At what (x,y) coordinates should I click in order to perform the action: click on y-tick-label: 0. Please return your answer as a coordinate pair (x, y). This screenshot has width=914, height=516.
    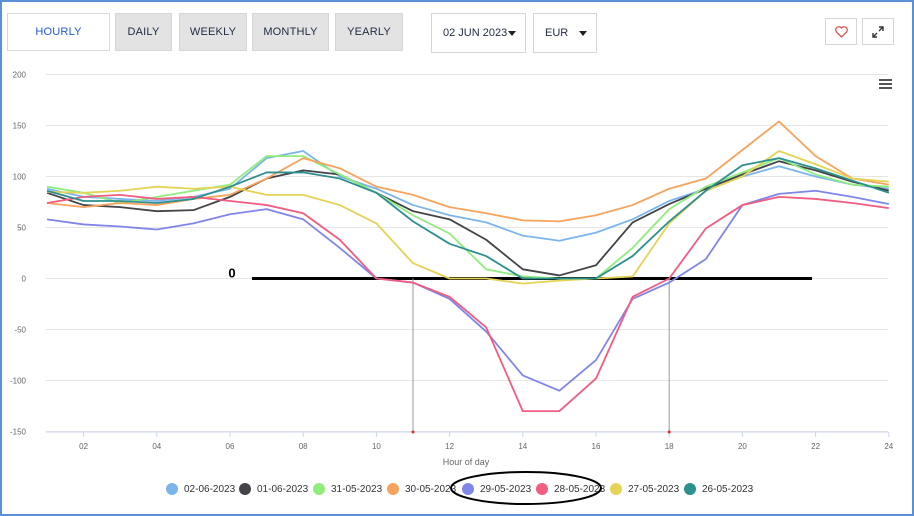
    Looking at the image, I should click on (24, 279).